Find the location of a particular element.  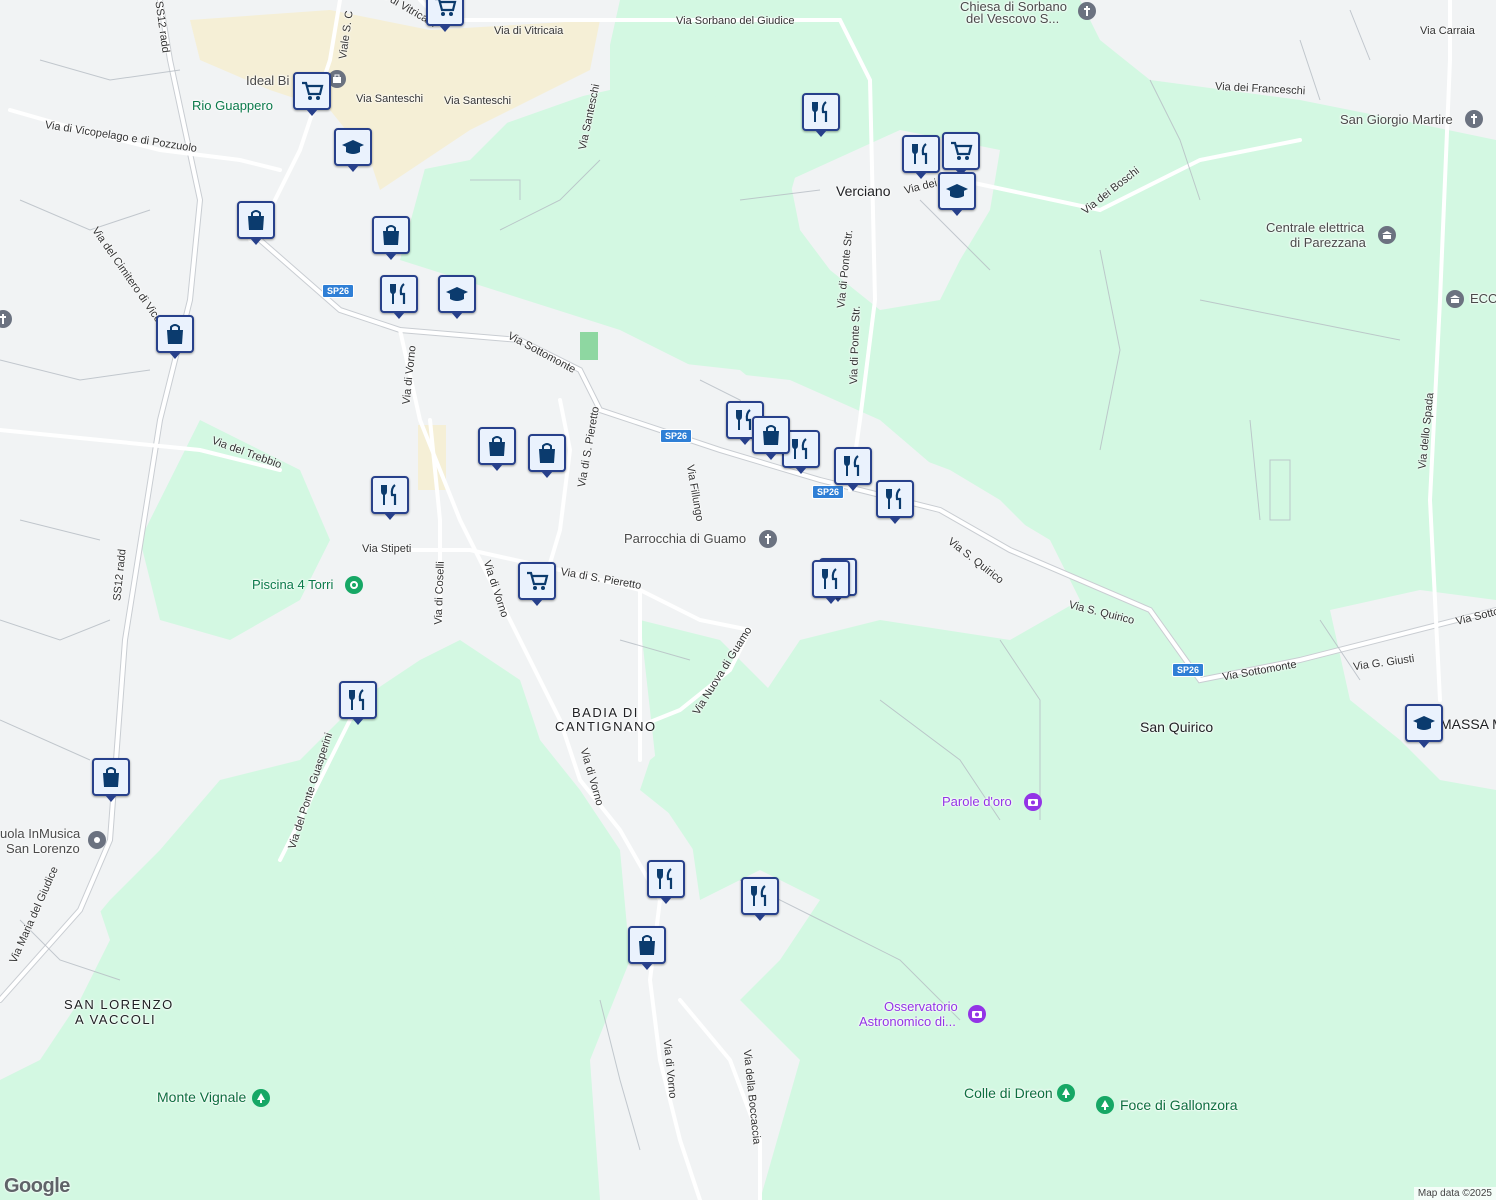

poi-foce-di-gallonzora: Foce di Gallonzora is located at coordinates (1179, 1105).